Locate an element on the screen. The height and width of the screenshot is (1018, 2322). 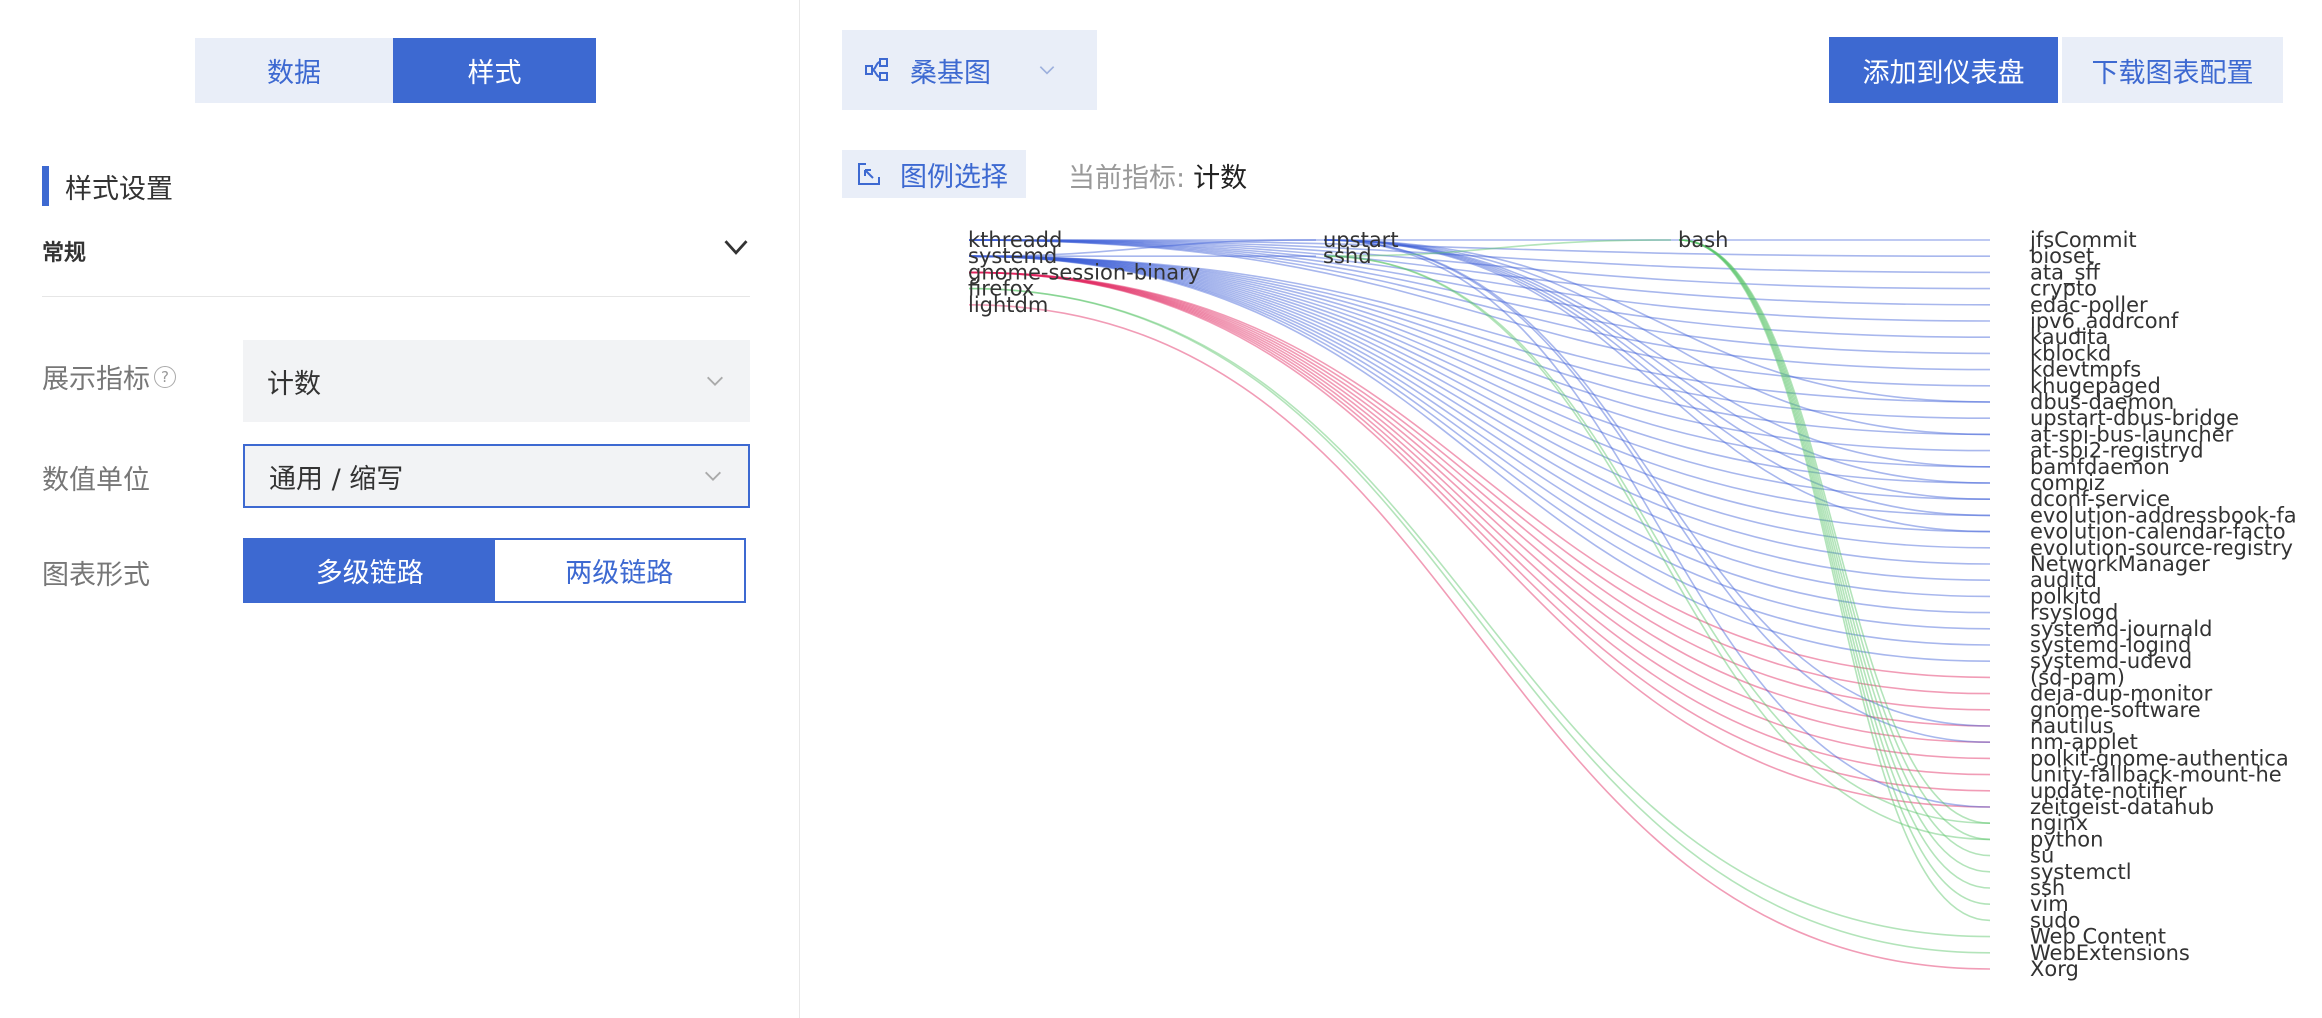
sankey-node-label: lightdm is located at coordinates (1008, 305).